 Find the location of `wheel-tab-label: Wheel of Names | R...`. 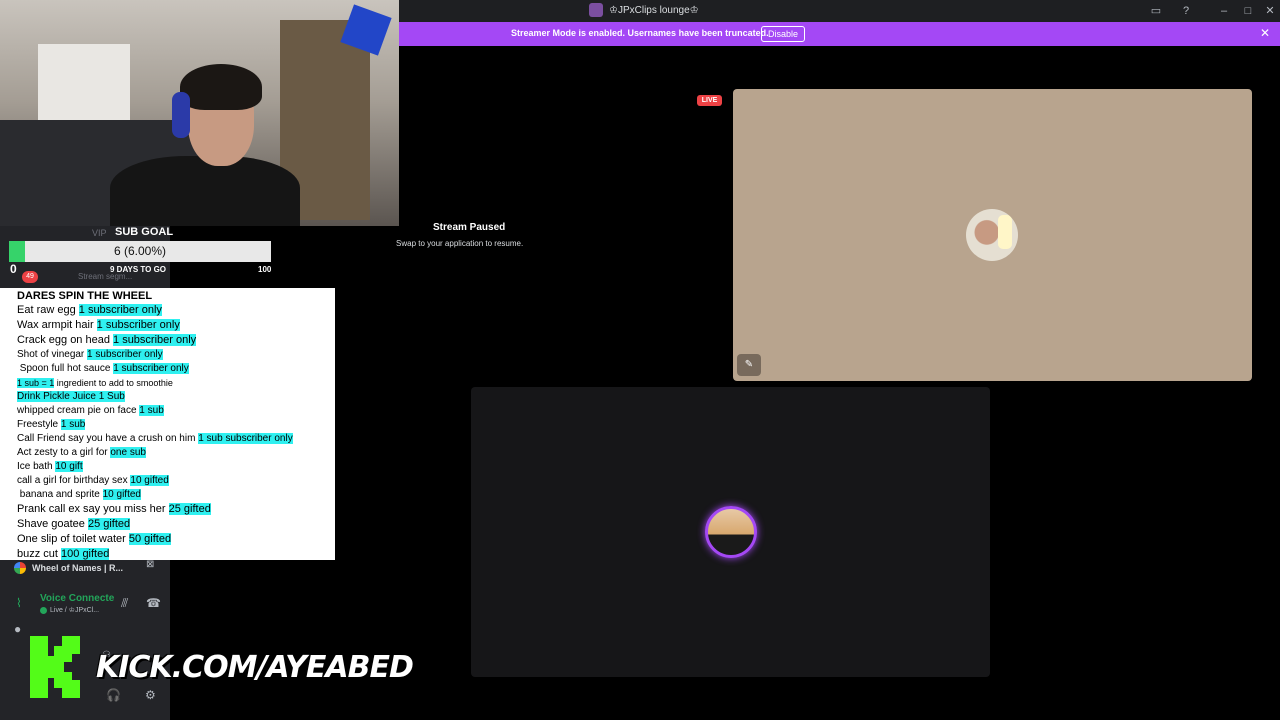

wheel-tab-label: Wheel of Names | R... is located at coordinates (78, 568).